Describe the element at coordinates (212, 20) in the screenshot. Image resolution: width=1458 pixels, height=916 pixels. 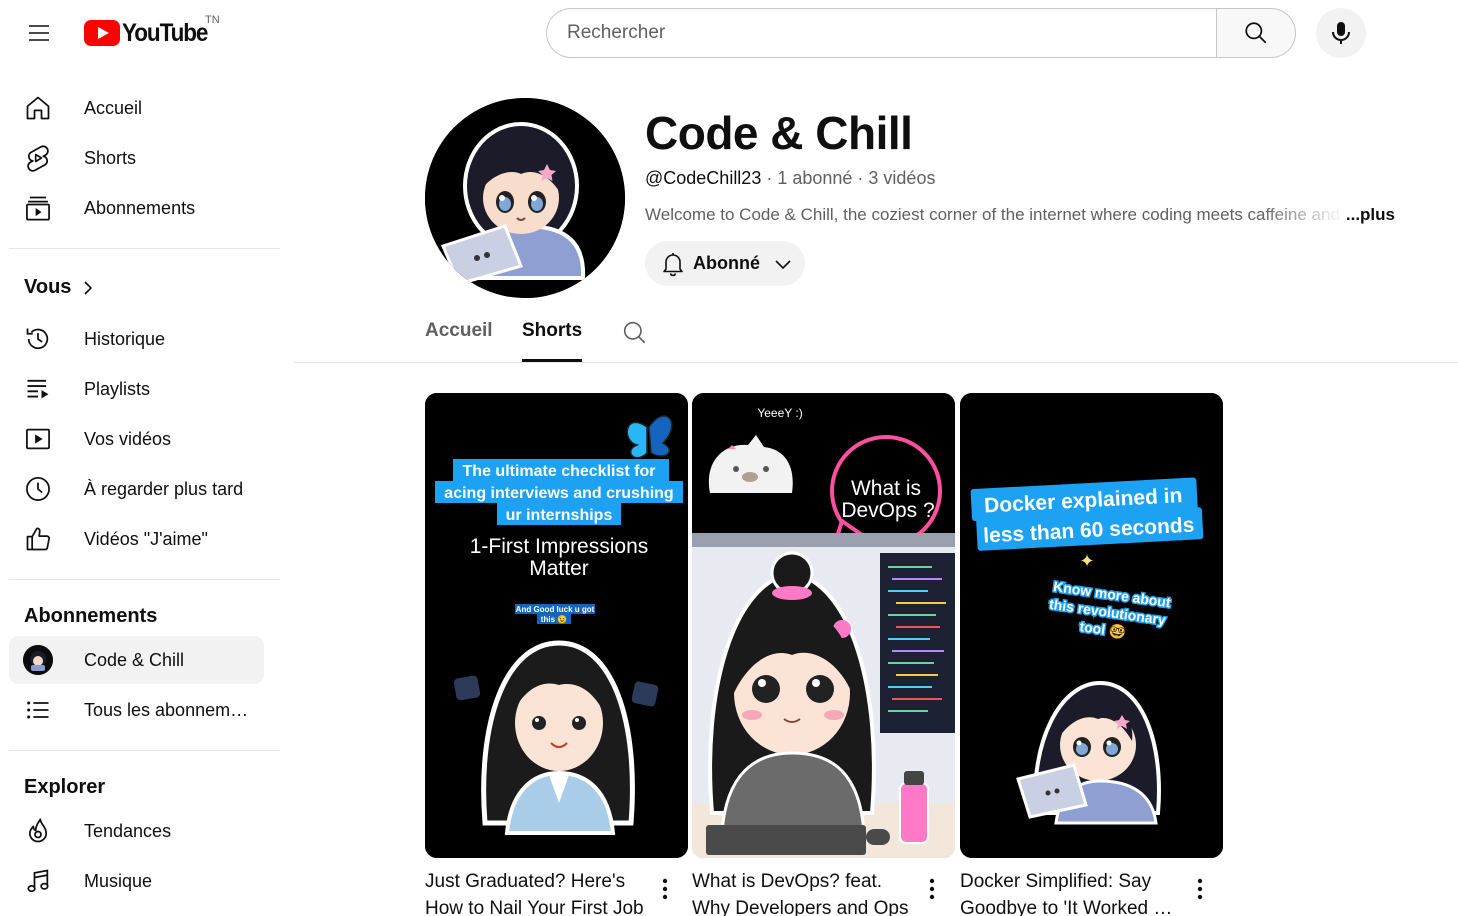
I see `country-code: TN` at that location.